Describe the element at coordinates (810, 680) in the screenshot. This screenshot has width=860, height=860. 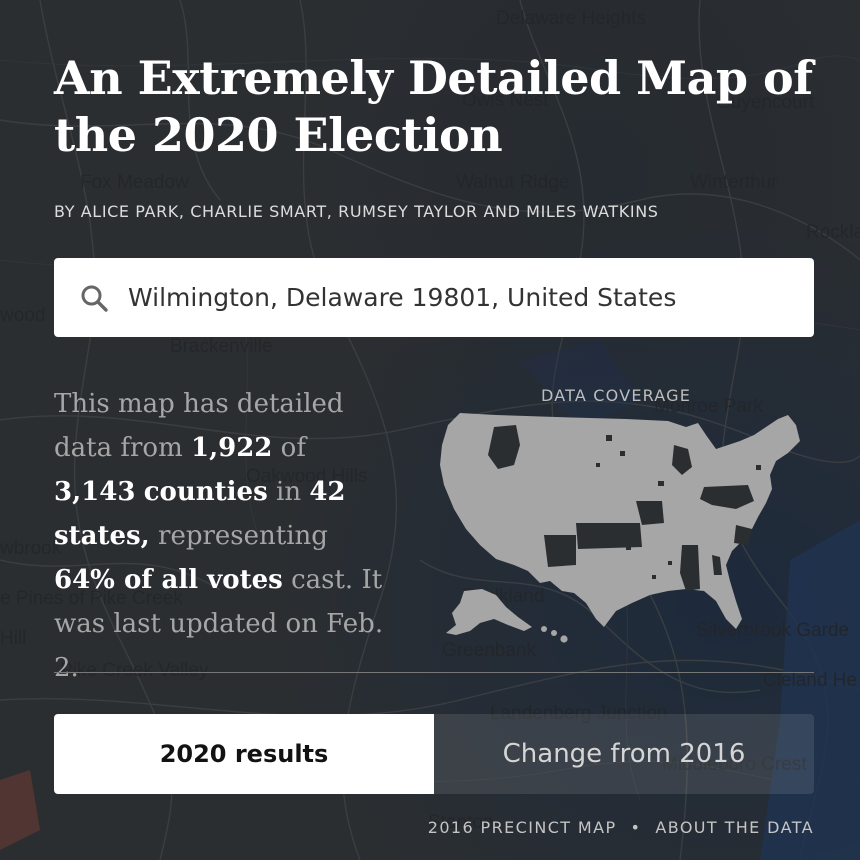
I see `place-label: Cleland He` at that location.